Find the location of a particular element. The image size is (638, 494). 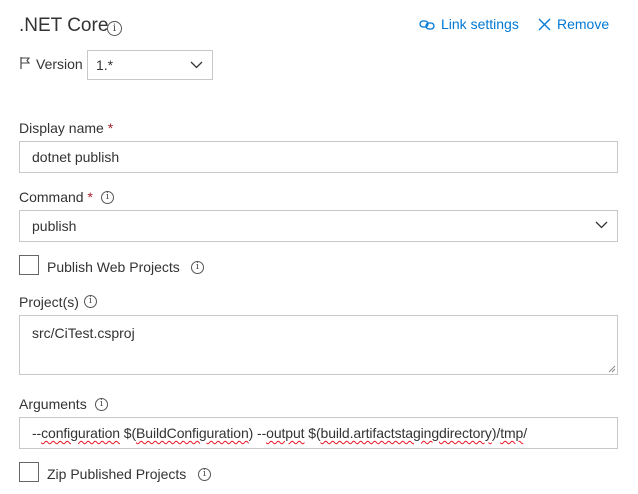

spellcheck-word: BuildConfiguration is located at coordinates (192, 433).